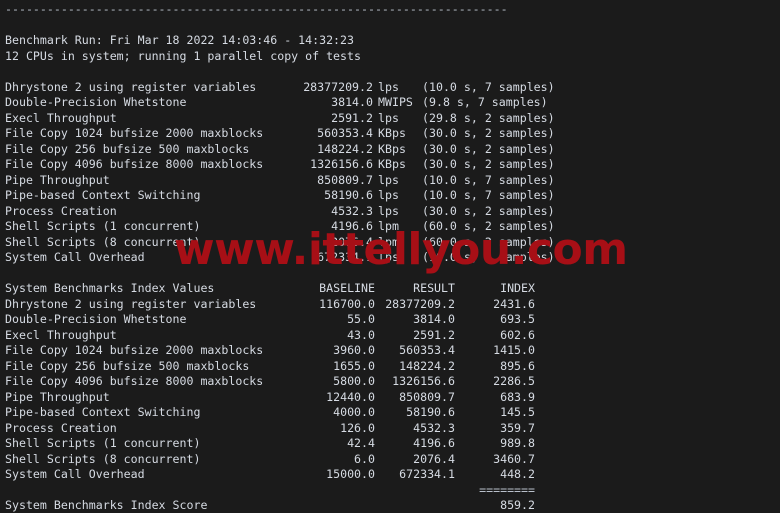  I want to click on index-row: Pipe Throughput 12440.0 850809.7 683.9, so click(390, 398).